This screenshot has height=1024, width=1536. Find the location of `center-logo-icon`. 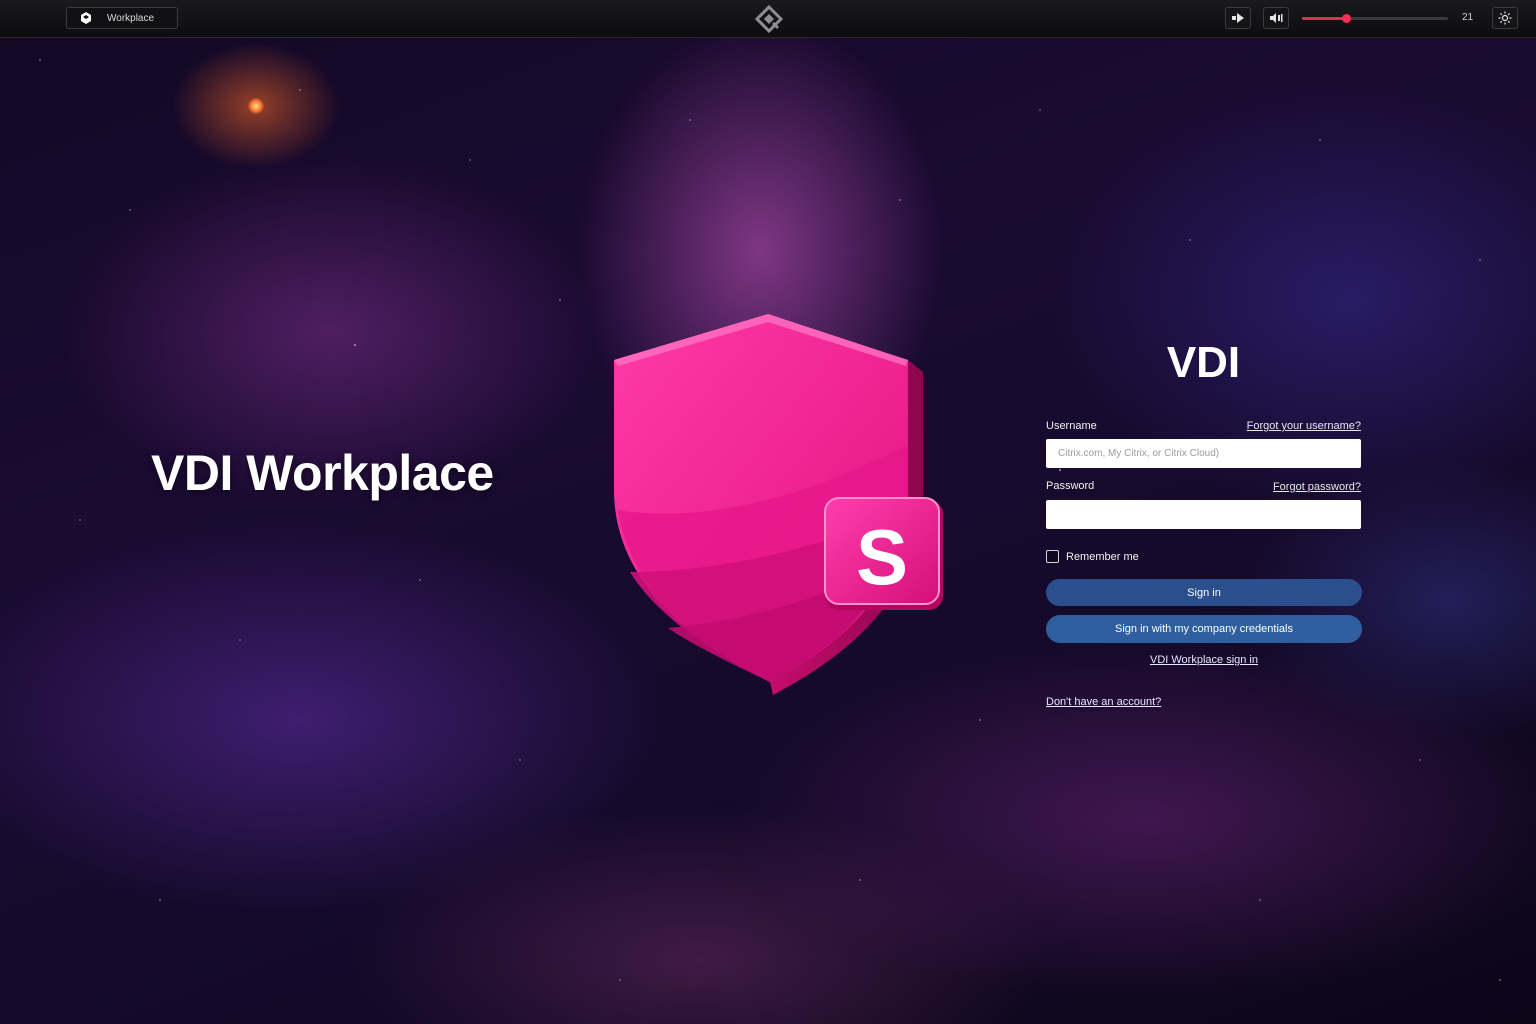

center-logo-icon is located at coordinates (769, 19).